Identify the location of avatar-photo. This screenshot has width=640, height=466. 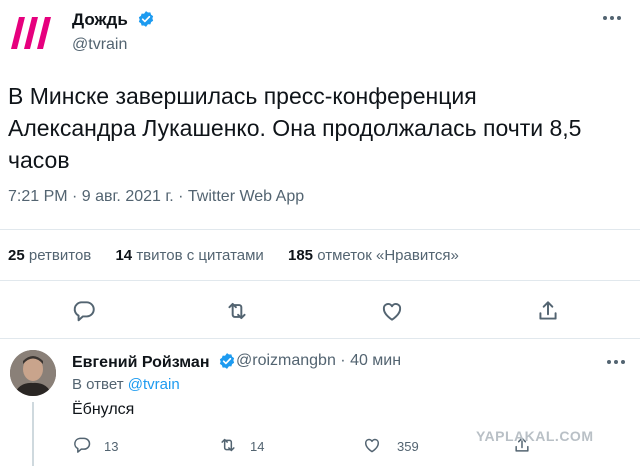
(33, 373).